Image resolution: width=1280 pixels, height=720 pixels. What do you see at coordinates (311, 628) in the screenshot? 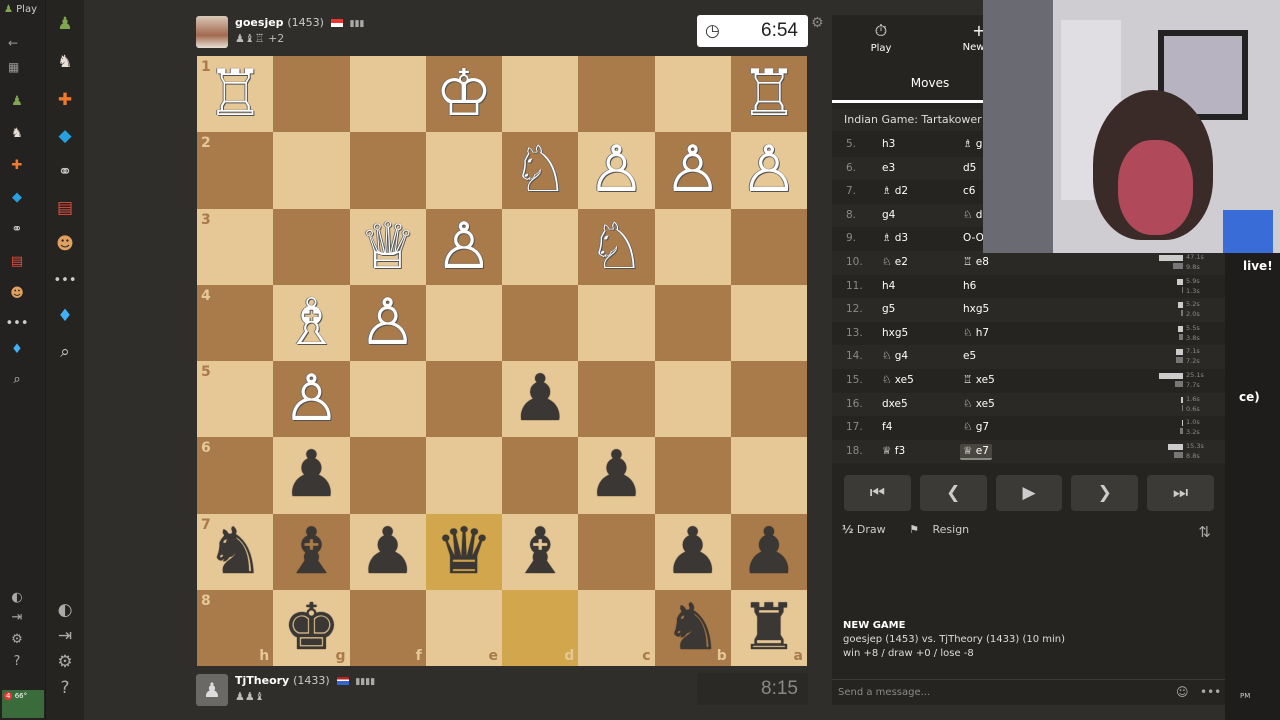
I see `black-king-icon: ♚` at bounding box center [311, 628].